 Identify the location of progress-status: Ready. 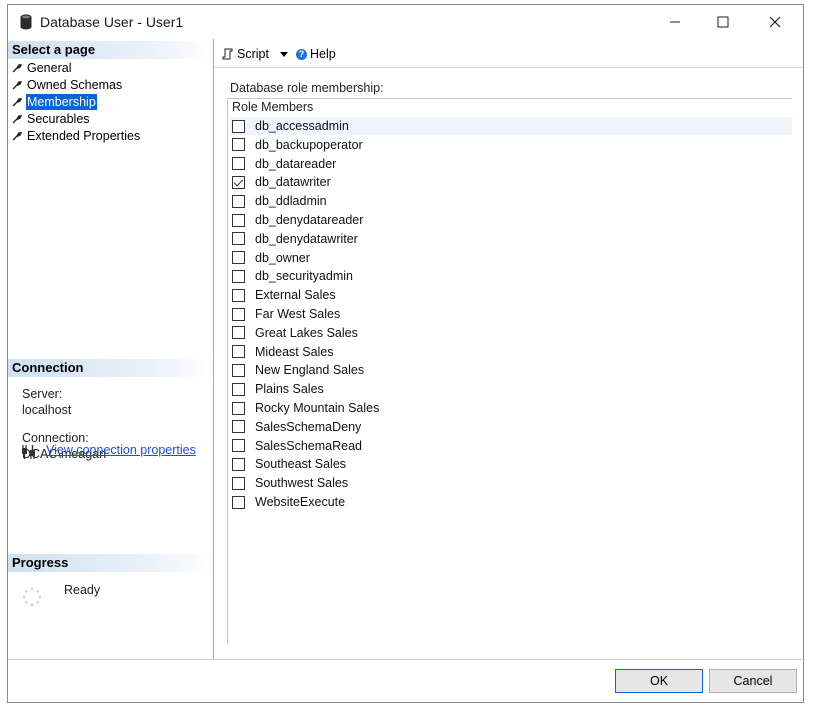
(82, 590).